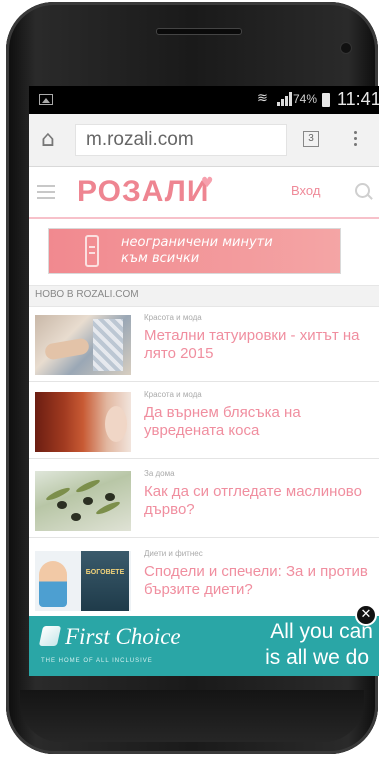 The height and width of the screenshot is (760, 384). I want to click on book-cover: БОГОВЕТЕ, so click(105, 581).